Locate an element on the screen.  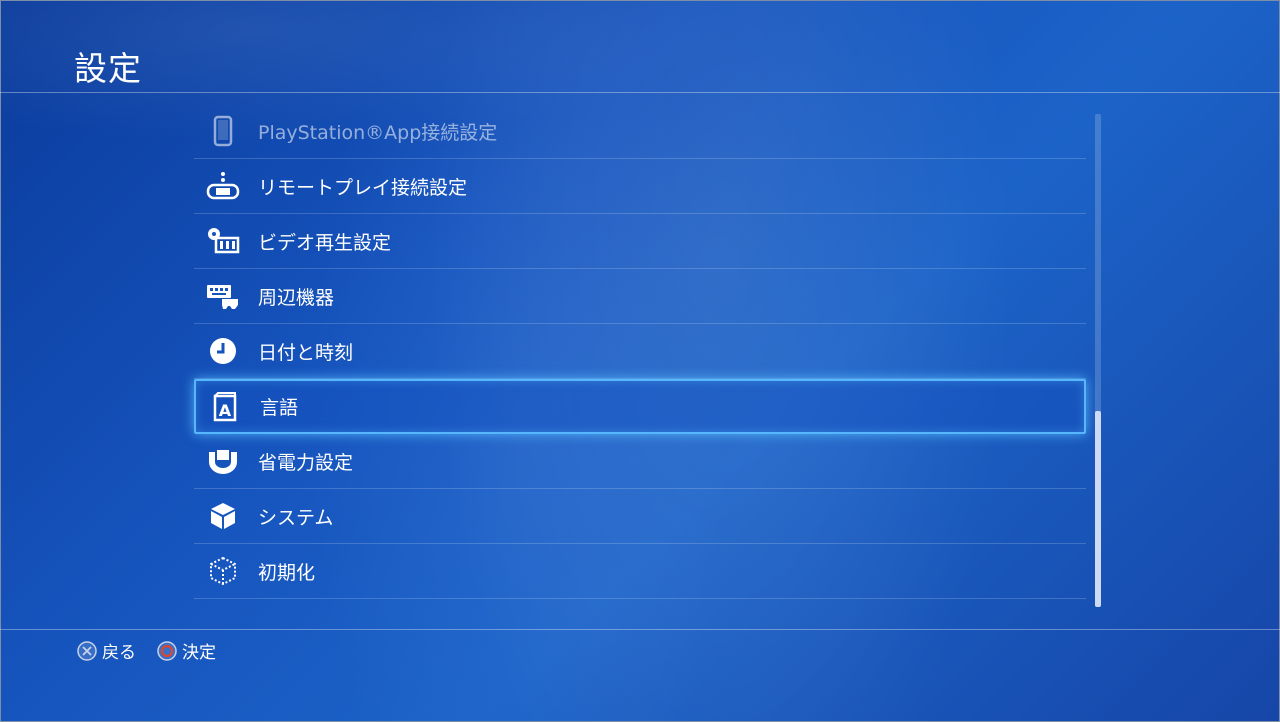
menu-item-label: ビデオ再生設定 is located at coordinates (325, 242).